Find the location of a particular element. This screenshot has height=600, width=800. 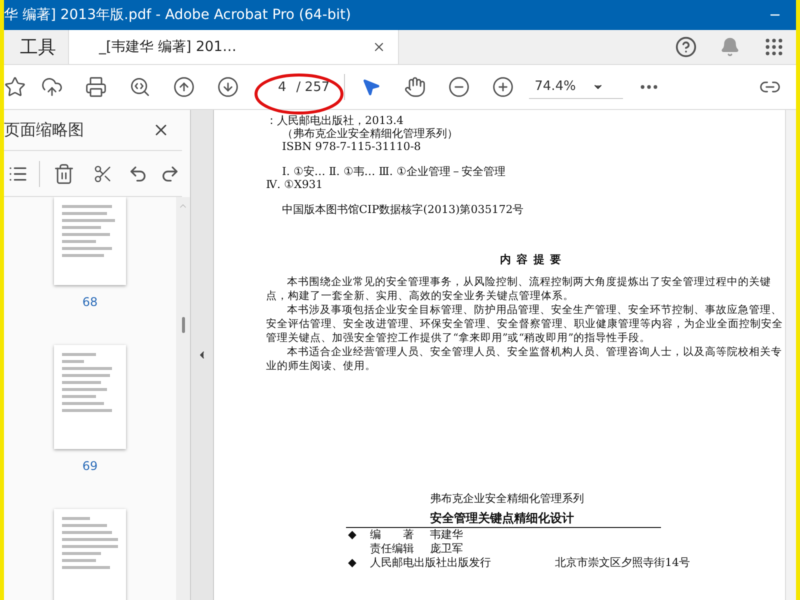

series-name: 弗布克企业安全精细化管理系列 is located at coordinates (507, 498).